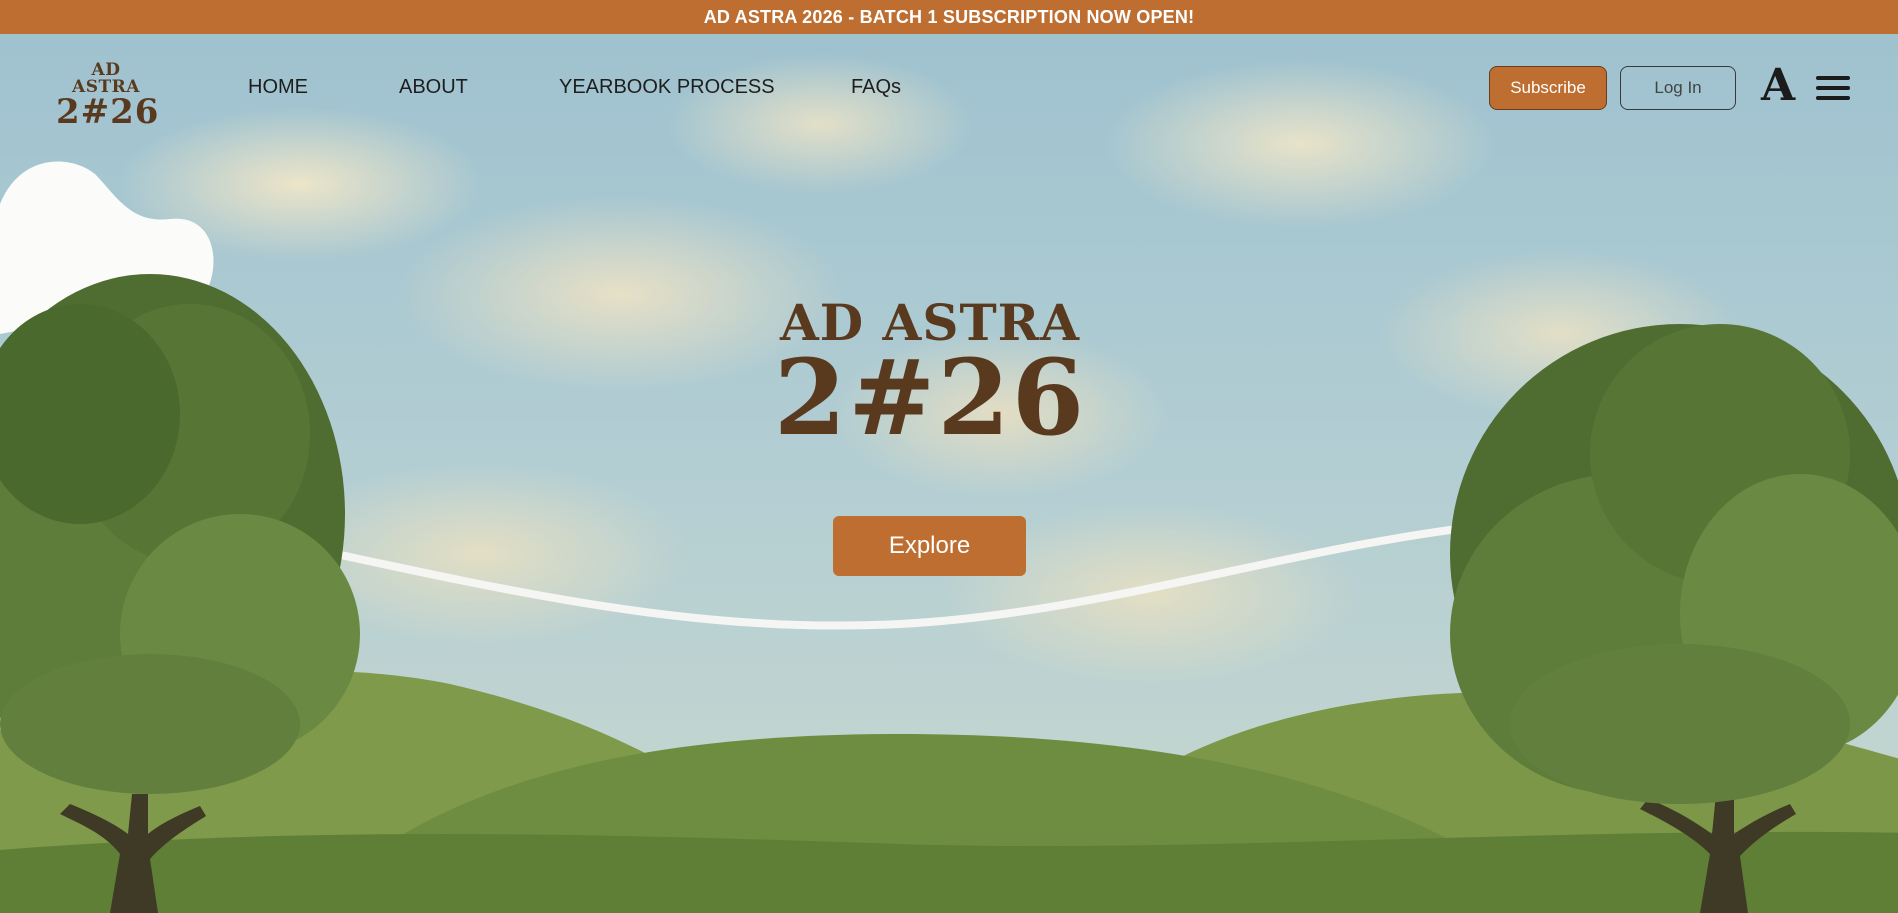 The width and height of the screenshot is (1898, 913). Describe the element at coordinates (1548, 88) in the screenshot. I see `subscribe-button: Subscribe` at that location.